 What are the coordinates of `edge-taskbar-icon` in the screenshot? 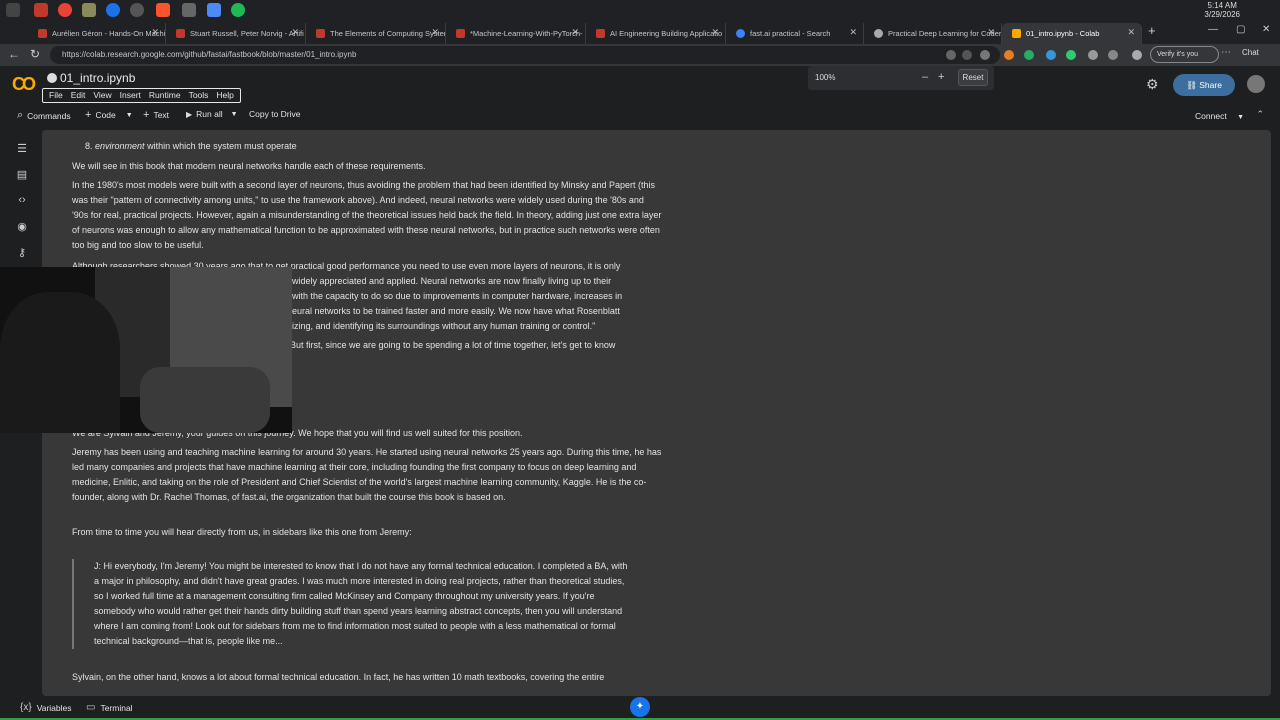 It's located at (113, 10).